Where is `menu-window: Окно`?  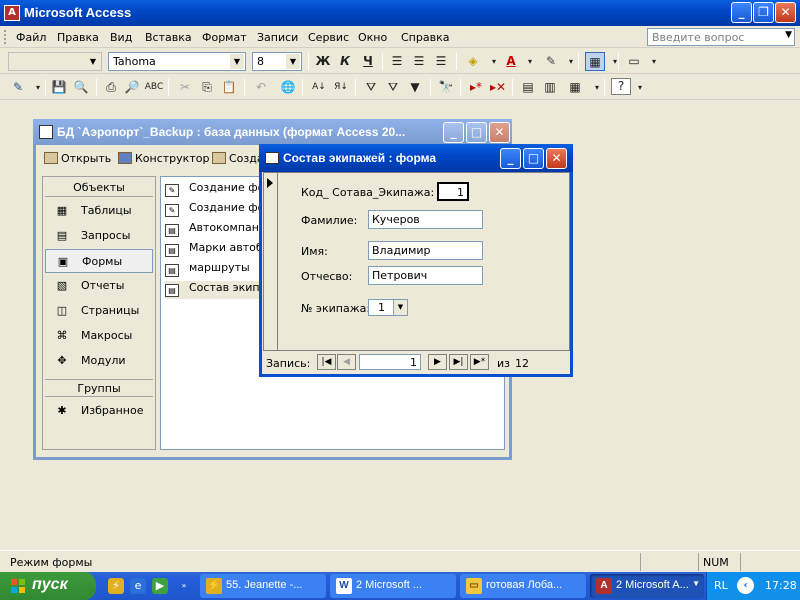
menu-window: Окно is located at coordinates (372, 37).